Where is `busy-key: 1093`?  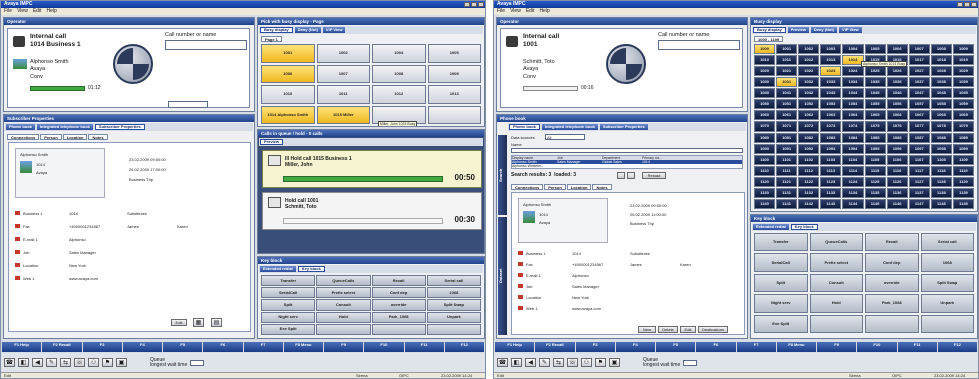
busy-key: 1093 is located at coordinates (831, 148).